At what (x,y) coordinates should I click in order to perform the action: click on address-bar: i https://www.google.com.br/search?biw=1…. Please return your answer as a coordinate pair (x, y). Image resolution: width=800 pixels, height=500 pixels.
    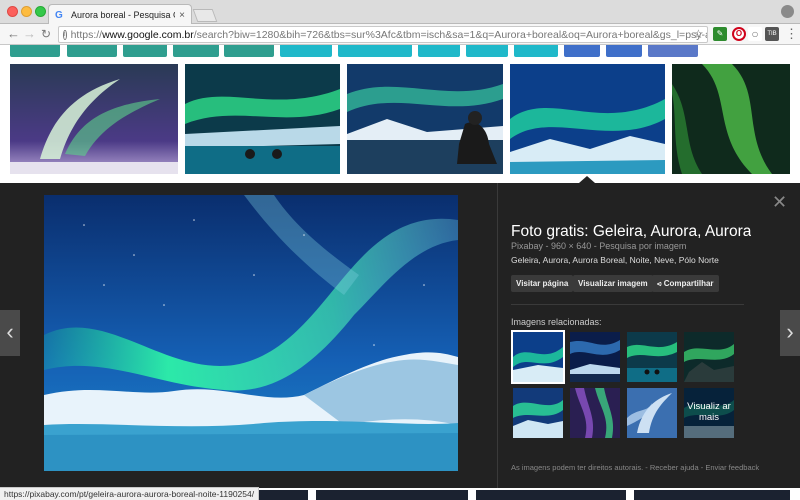
    Looking at the image, I should click on (383, 34).